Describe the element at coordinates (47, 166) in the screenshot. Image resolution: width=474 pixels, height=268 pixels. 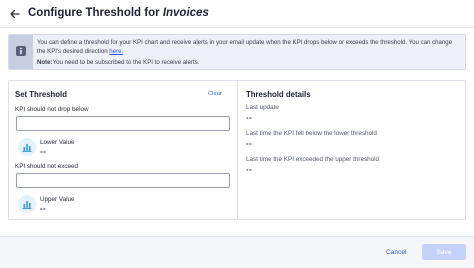
I see `upper-field-label: KPI should not exceed` at that location.